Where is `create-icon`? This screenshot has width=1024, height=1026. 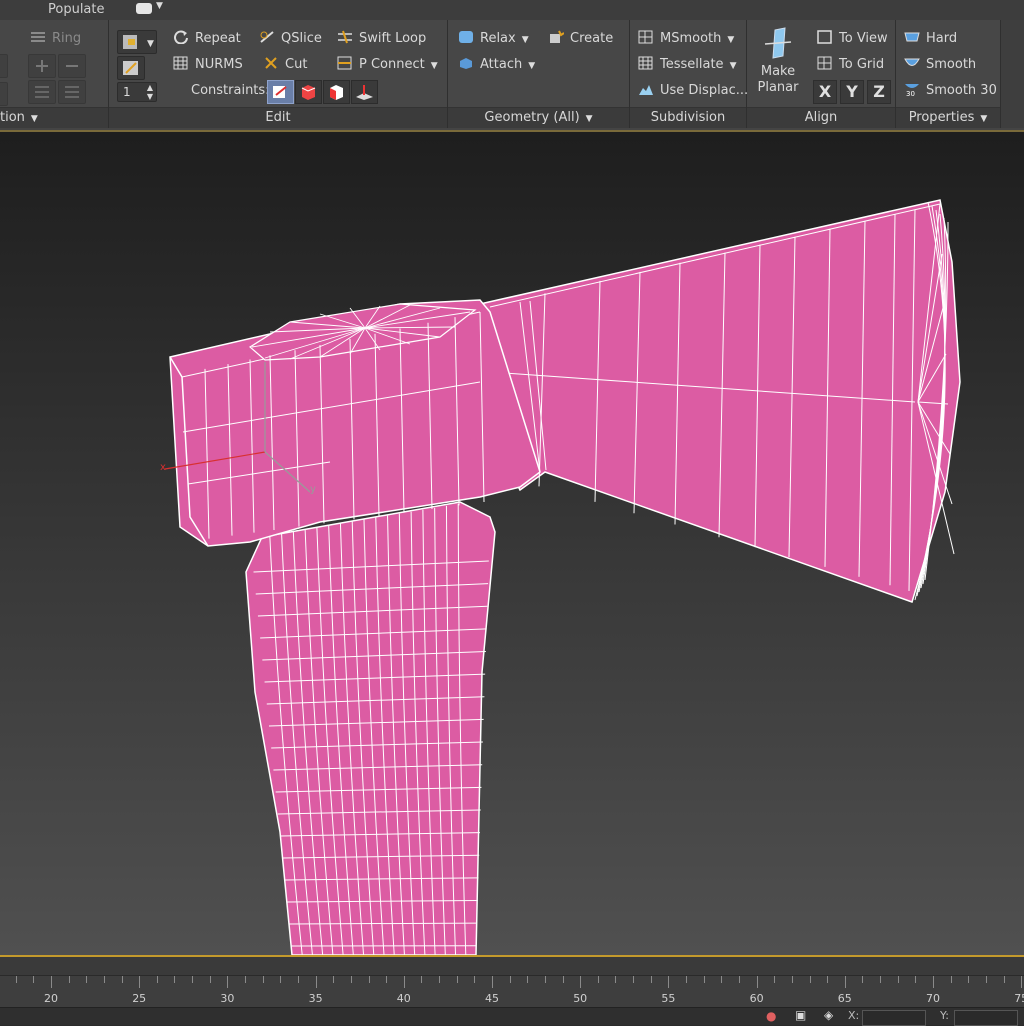 create-icon is located at coordinates (556, 37).